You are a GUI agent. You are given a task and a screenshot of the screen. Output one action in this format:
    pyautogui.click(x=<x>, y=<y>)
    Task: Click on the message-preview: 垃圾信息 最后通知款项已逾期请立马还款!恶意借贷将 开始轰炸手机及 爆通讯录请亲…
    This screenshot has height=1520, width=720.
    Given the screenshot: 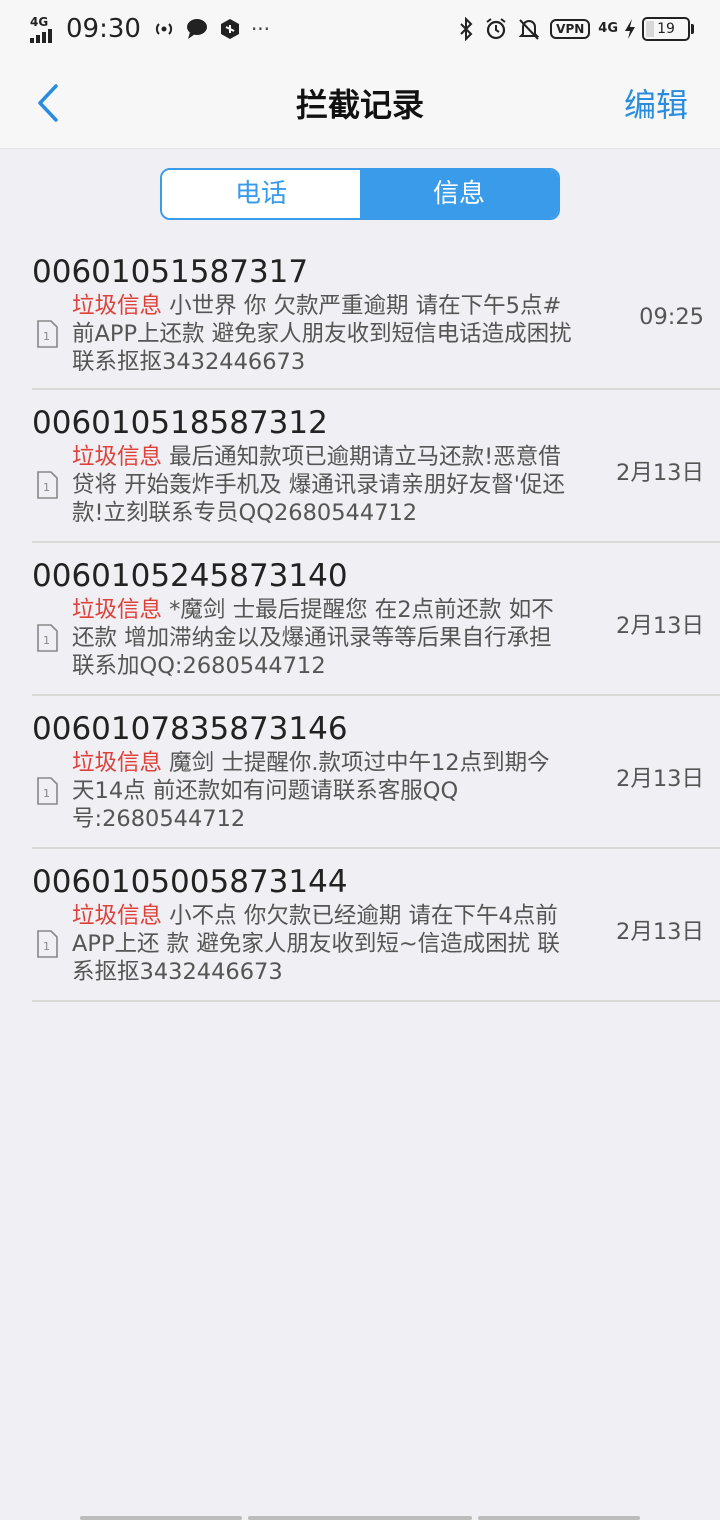 What is the action you would take?
    pyautogui.click(x=322, y=485)
    